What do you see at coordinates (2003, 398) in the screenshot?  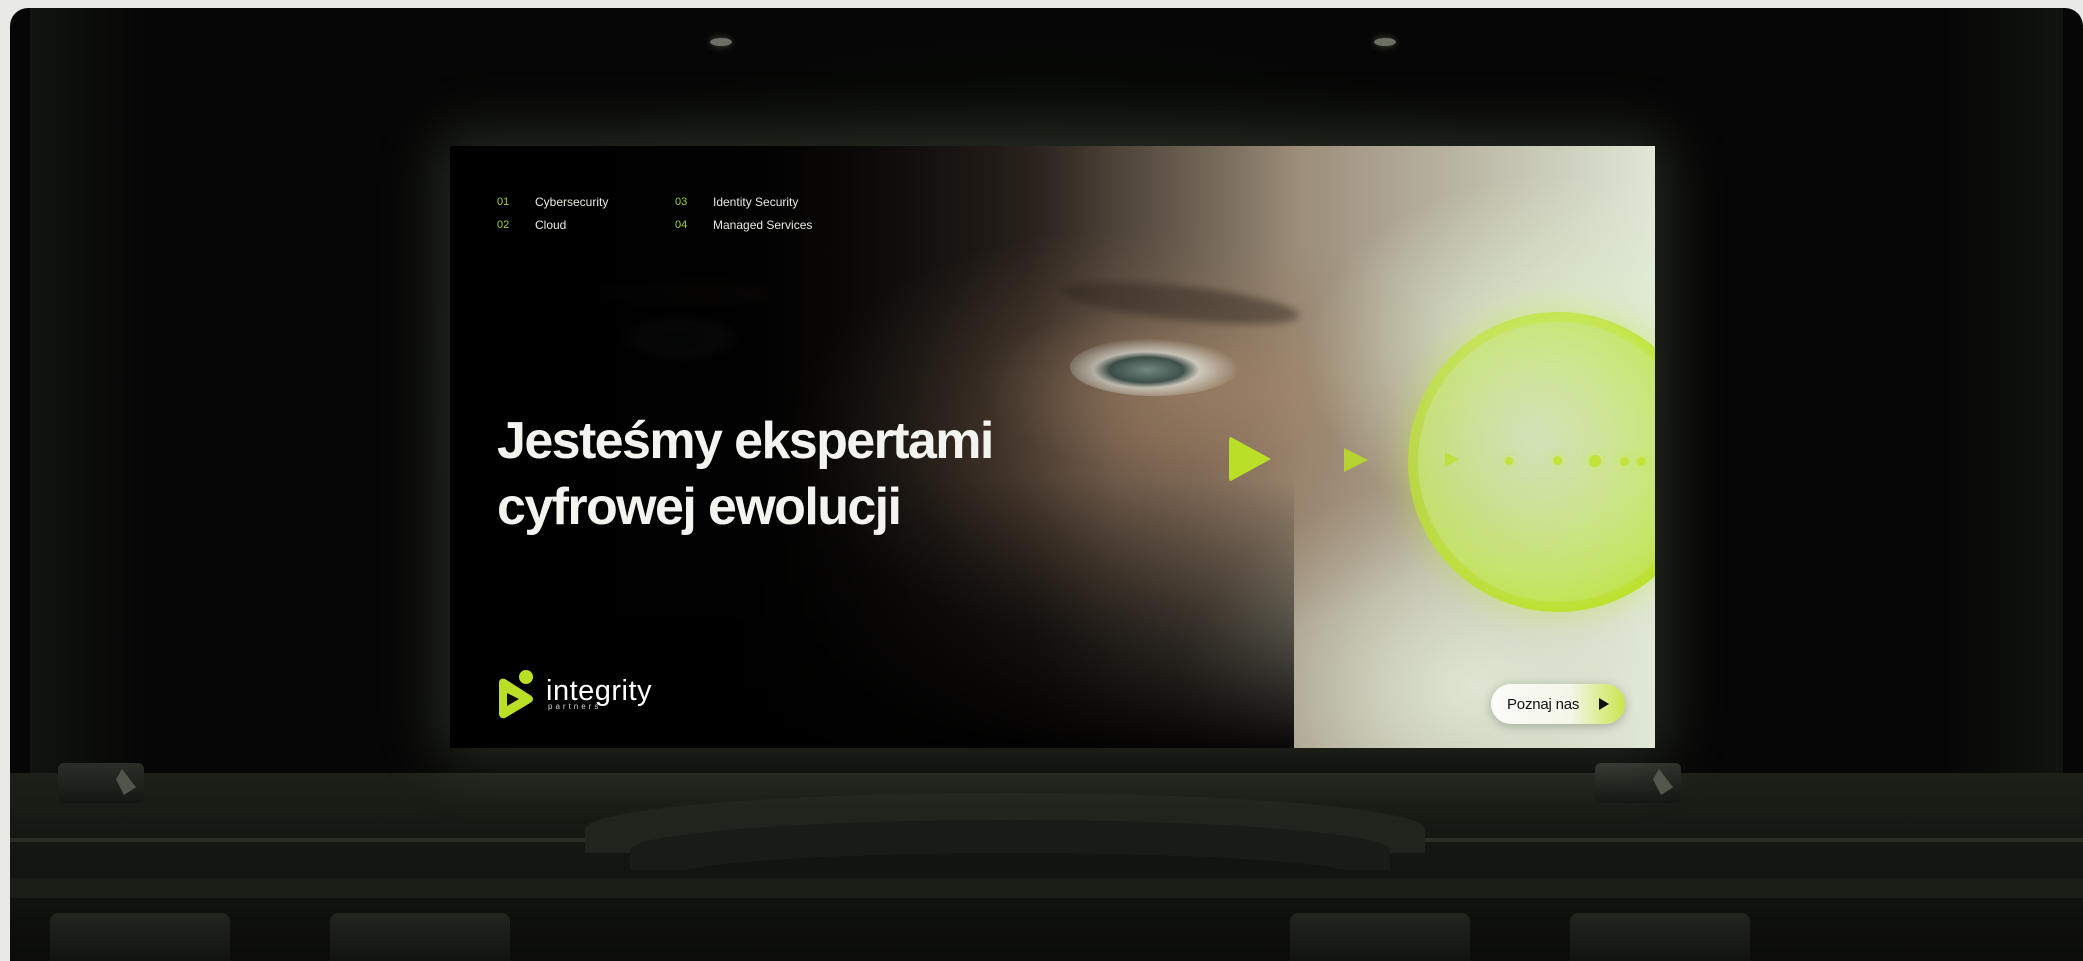 I see `right-pillar` at bounding box center [2003, 398].